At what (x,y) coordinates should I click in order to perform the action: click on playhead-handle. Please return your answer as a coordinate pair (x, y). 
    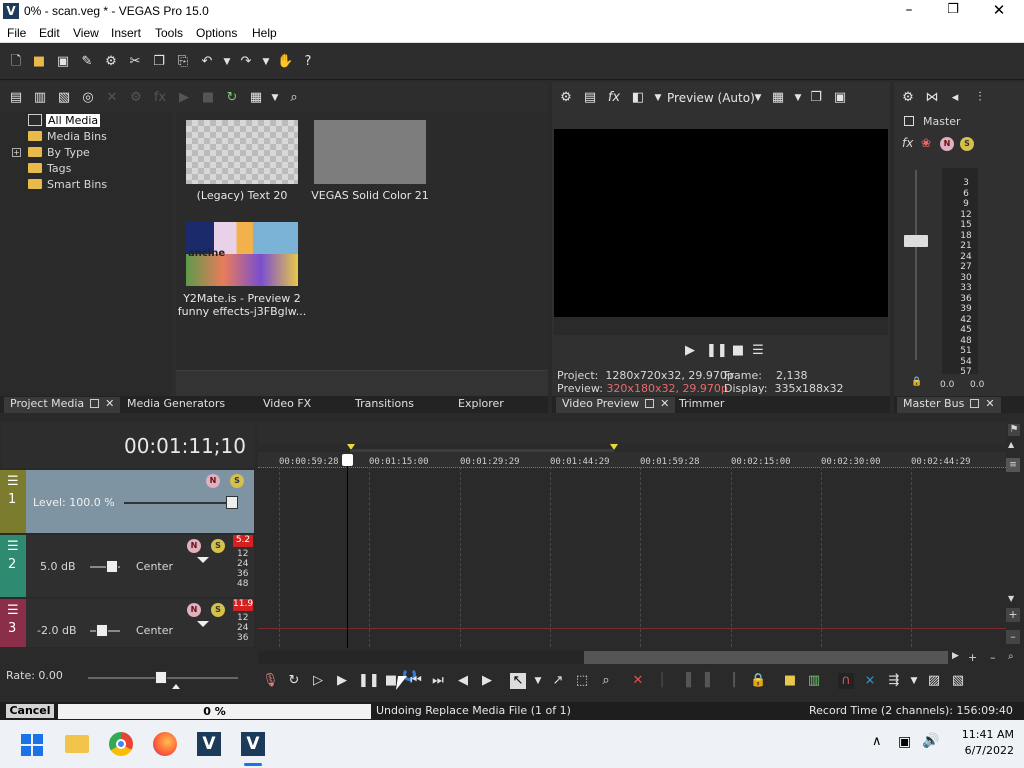
    Looking at the image, I should click on (347, 460).